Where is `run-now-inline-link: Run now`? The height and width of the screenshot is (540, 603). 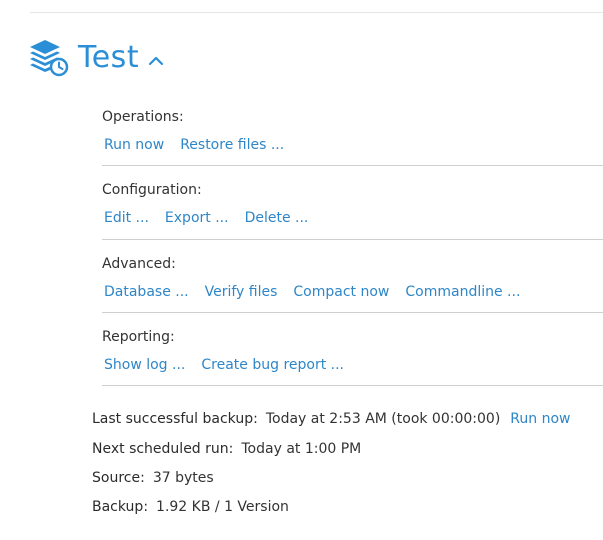 run-now-inline-link: Run now is located at coordinates (540, 419).